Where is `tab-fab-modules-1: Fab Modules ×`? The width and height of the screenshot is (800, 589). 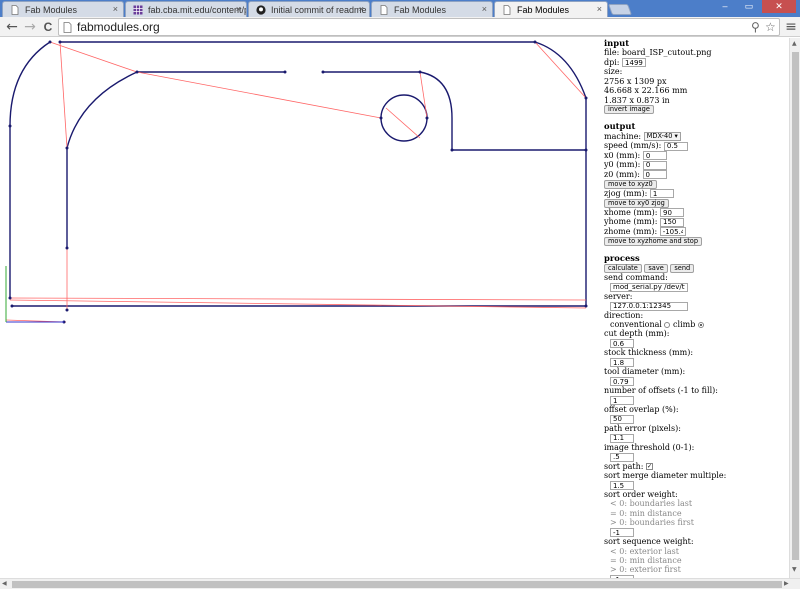
tab-fab-modules-1: Fab Modules × is located at coordinates (63, 9).